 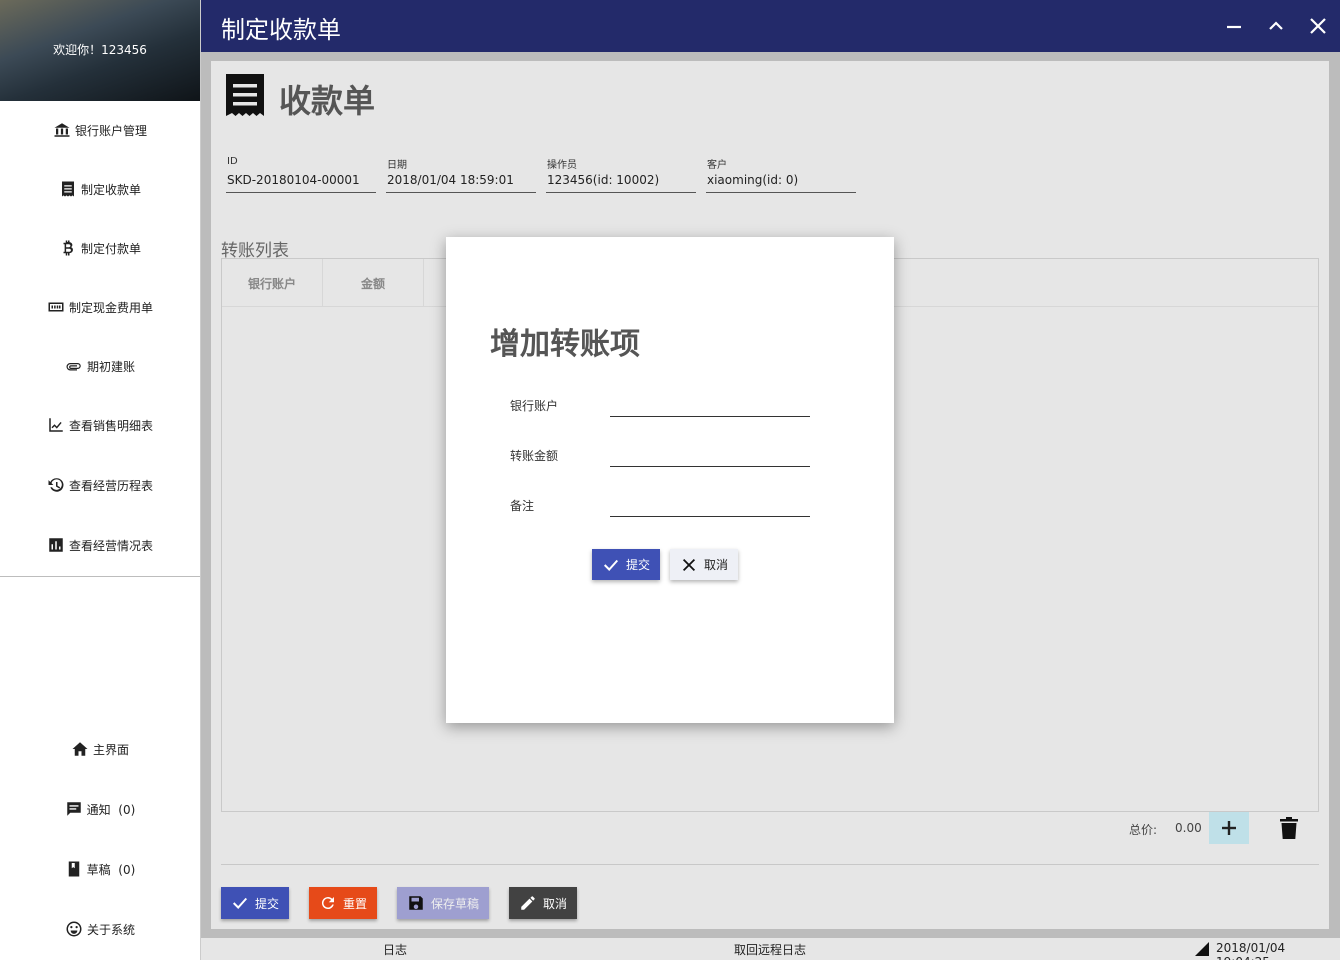 What do you see at coordinates (56, 307) in the screenshot?
I see `cash-icon` at bounding box center [56, 307].